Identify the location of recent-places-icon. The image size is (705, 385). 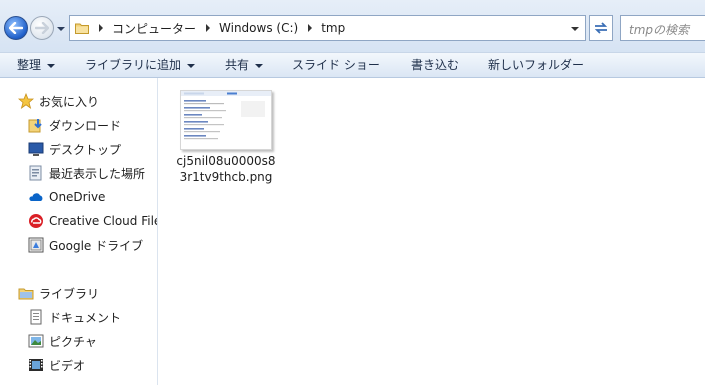
(36, 173).